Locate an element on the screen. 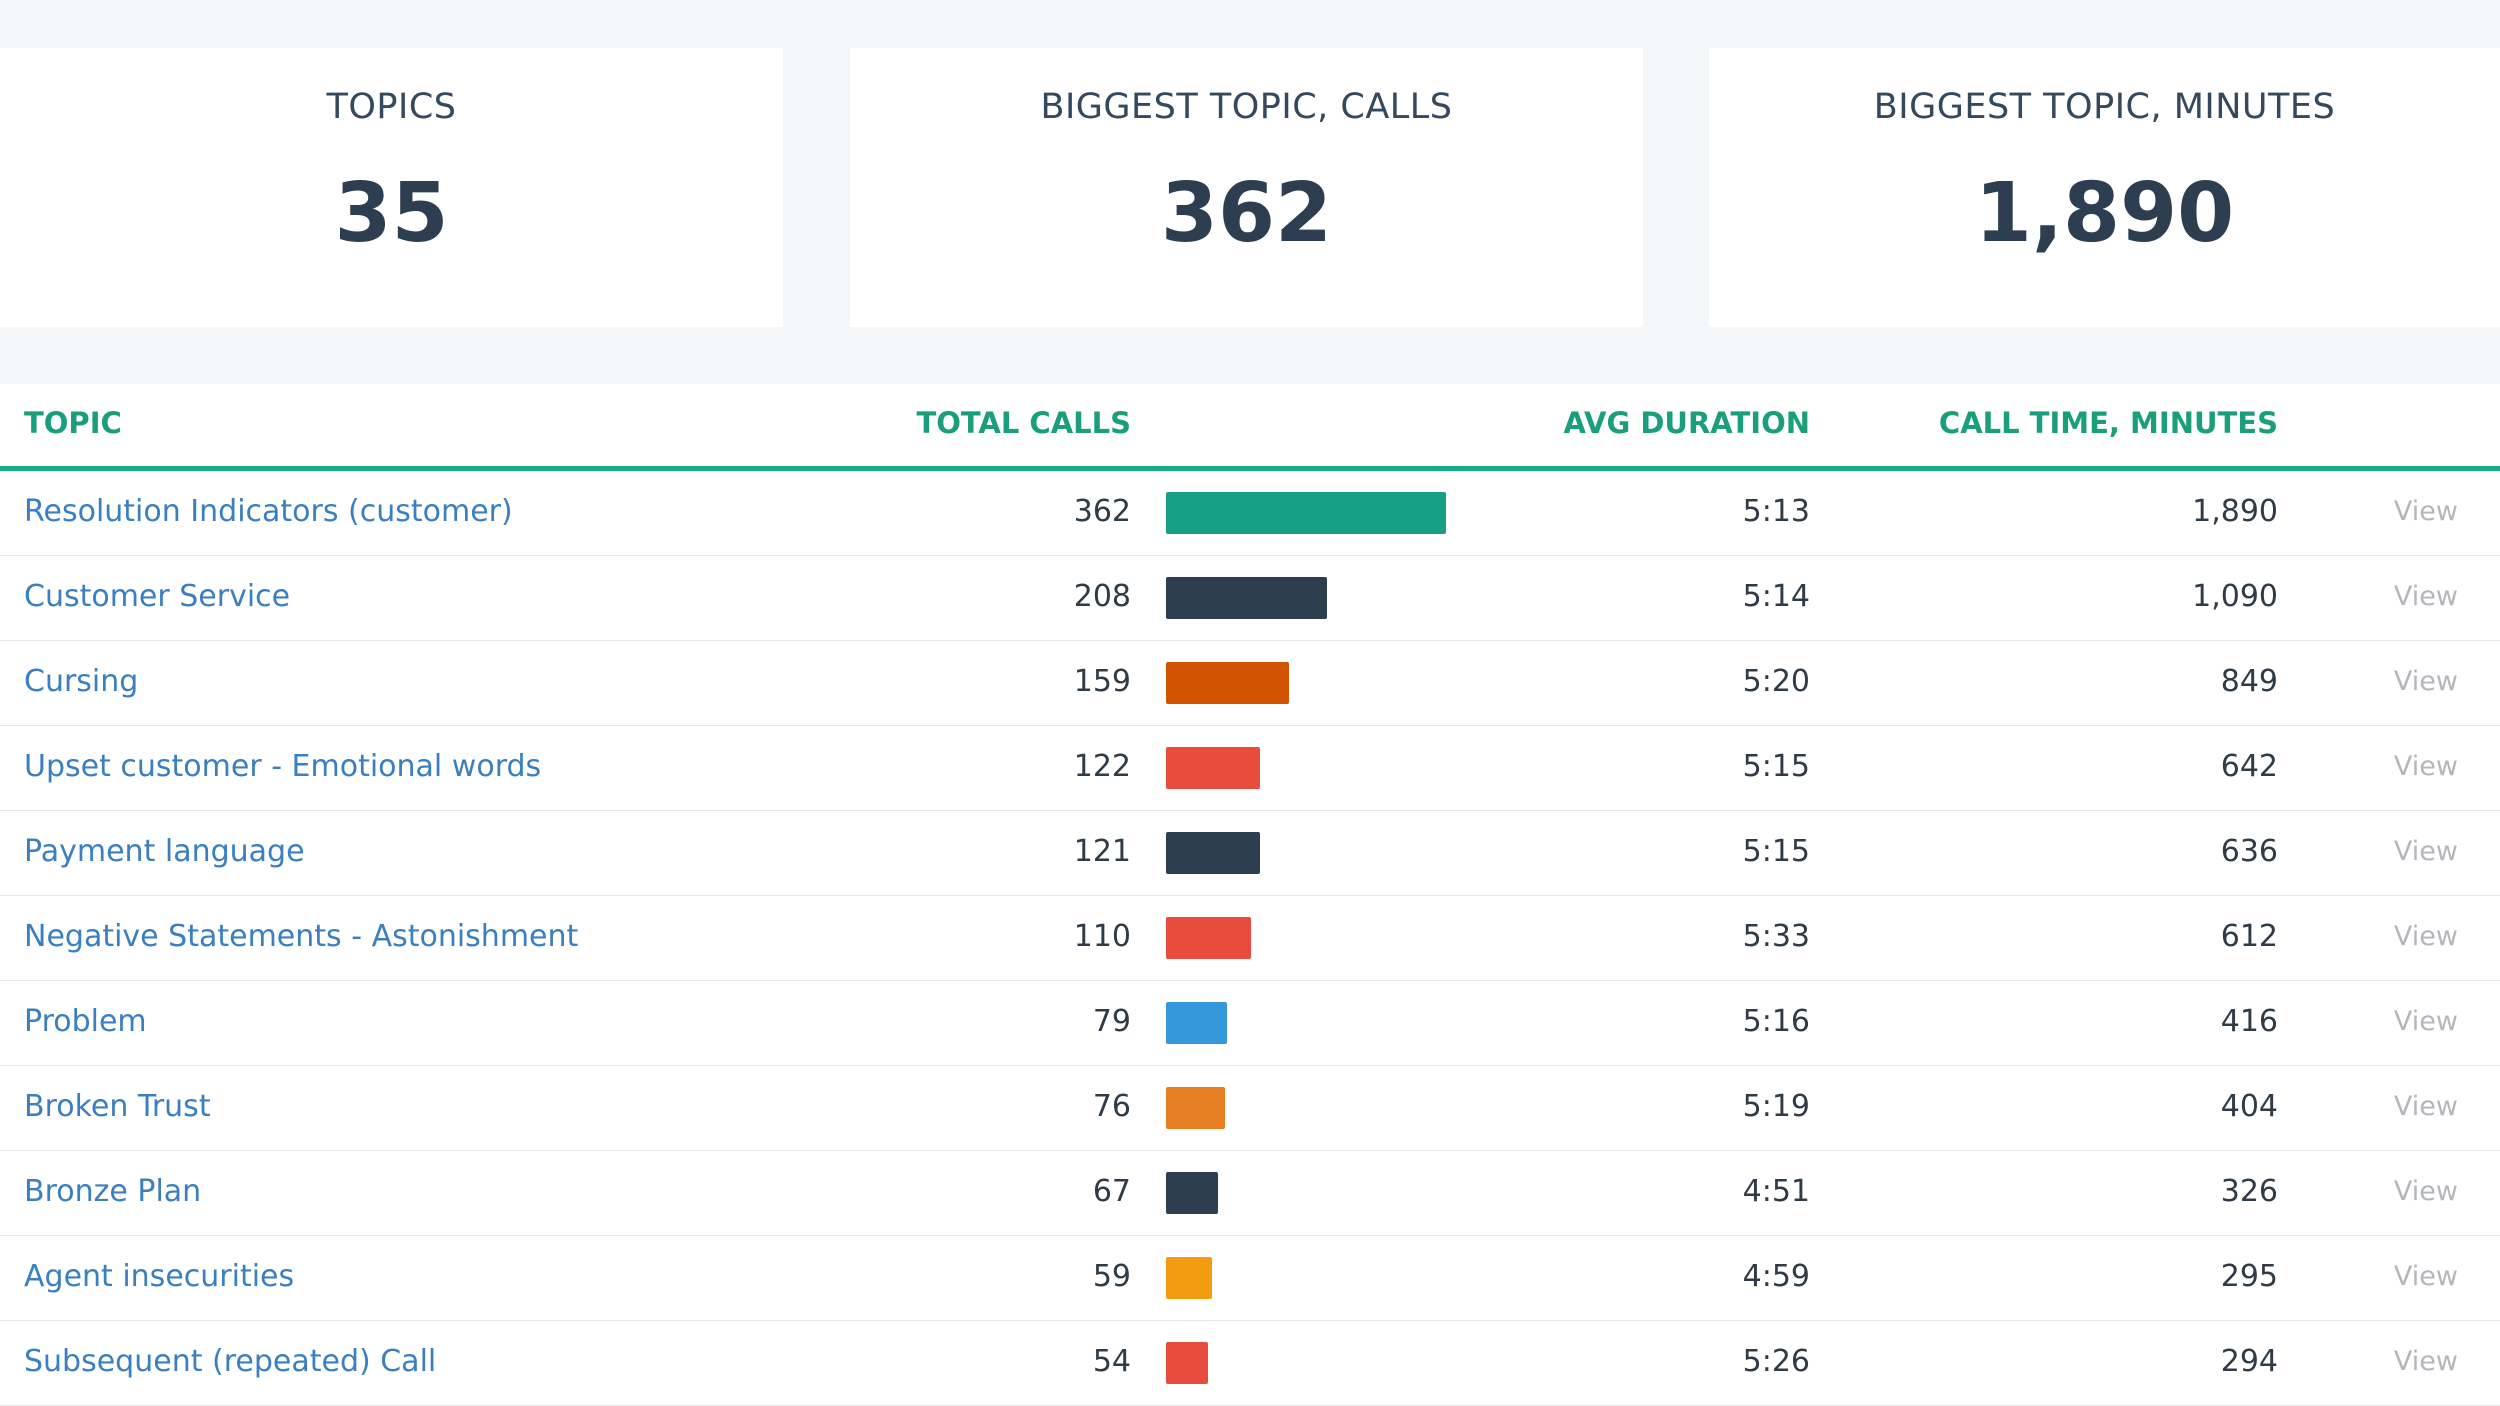  avg-duration-value: 5:14 is located at coordinates (1776, 596).